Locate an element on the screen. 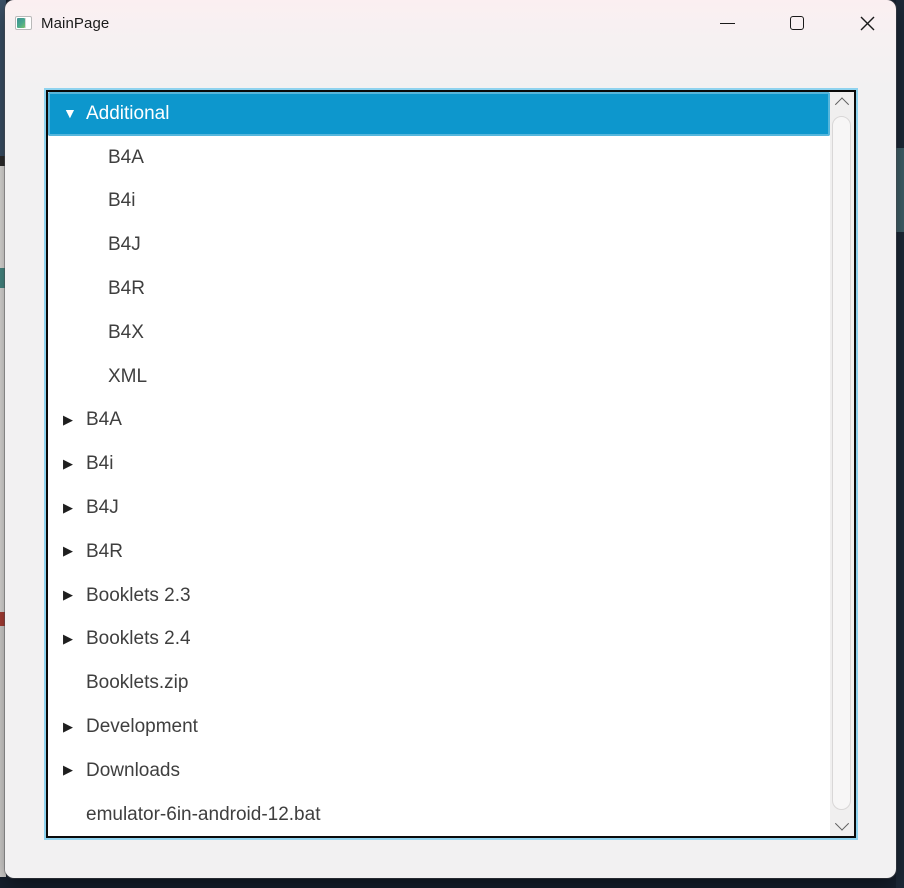 Image resolution: width=904 pixels, height=888 pixels. vertical-scrollbar is located at coordinates (842, 464).